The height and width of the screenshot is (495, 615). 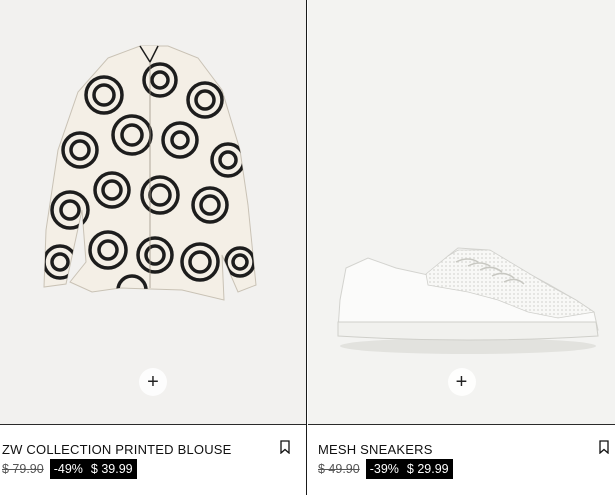 I want to click on product-name: MESH SNEAKERS, so click(x=375, y=449).